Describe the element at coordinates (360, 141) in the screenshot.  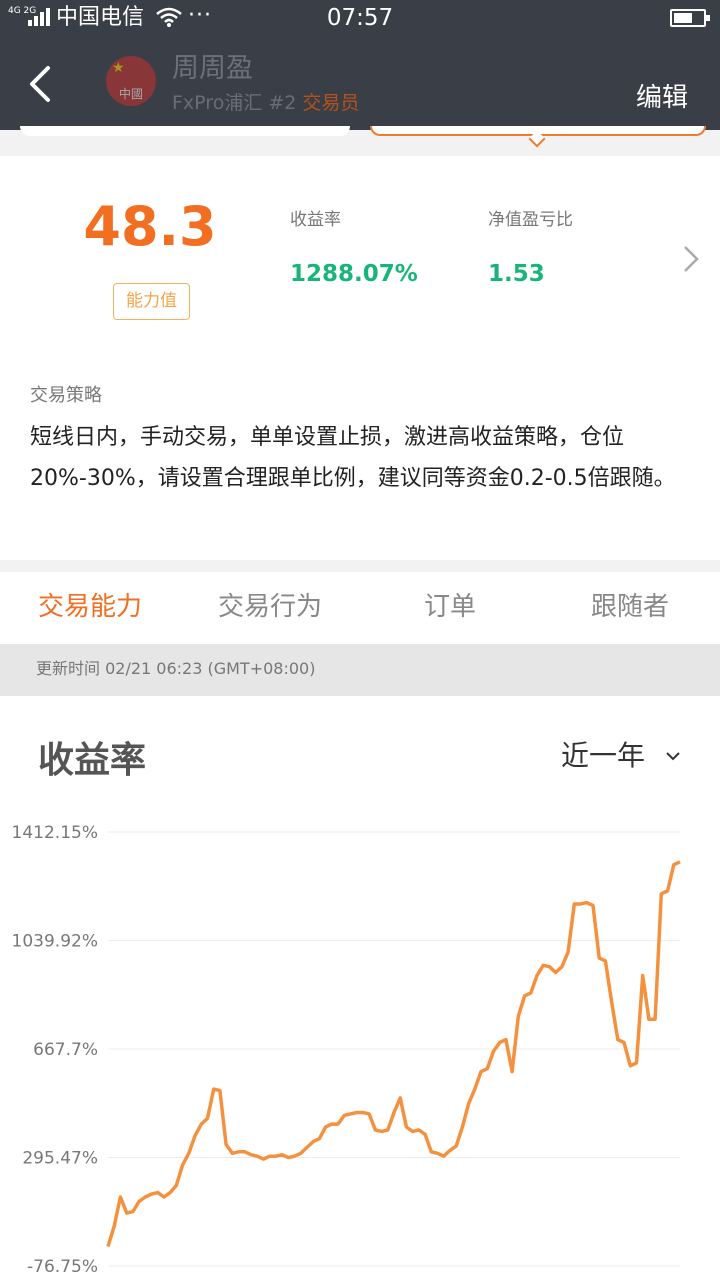
I see `card-peek` at that location.